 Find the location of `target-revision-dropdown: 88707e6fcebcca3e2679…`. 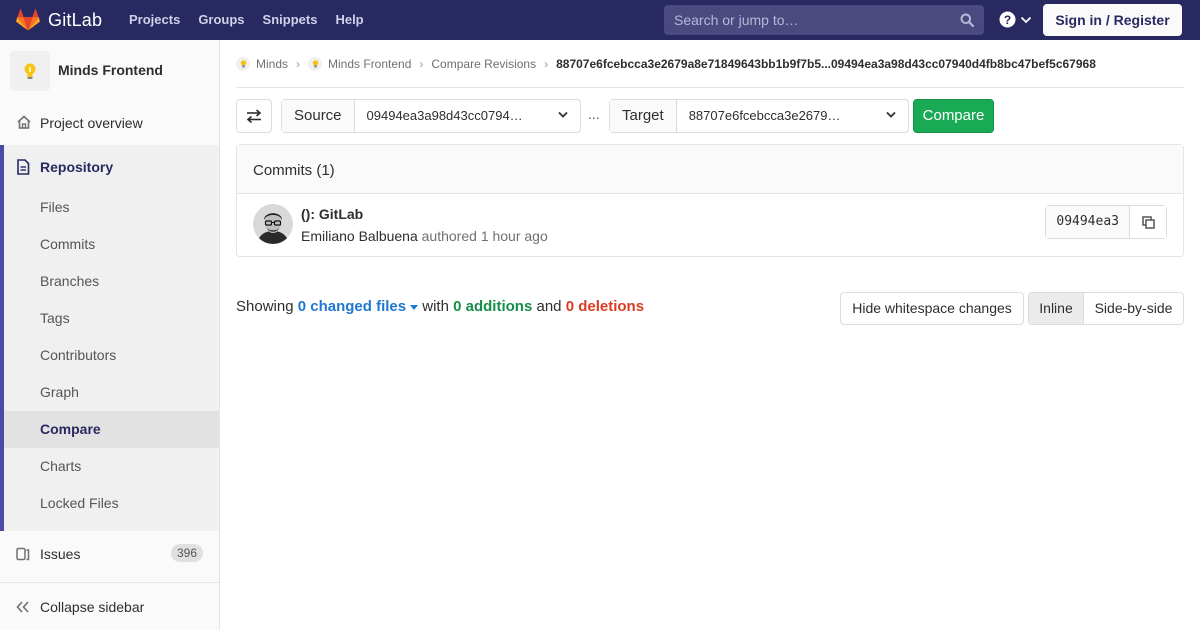

target-revision-dropdown: 88707e6fcebcca3e2679… is located at coordinates (792, 116).